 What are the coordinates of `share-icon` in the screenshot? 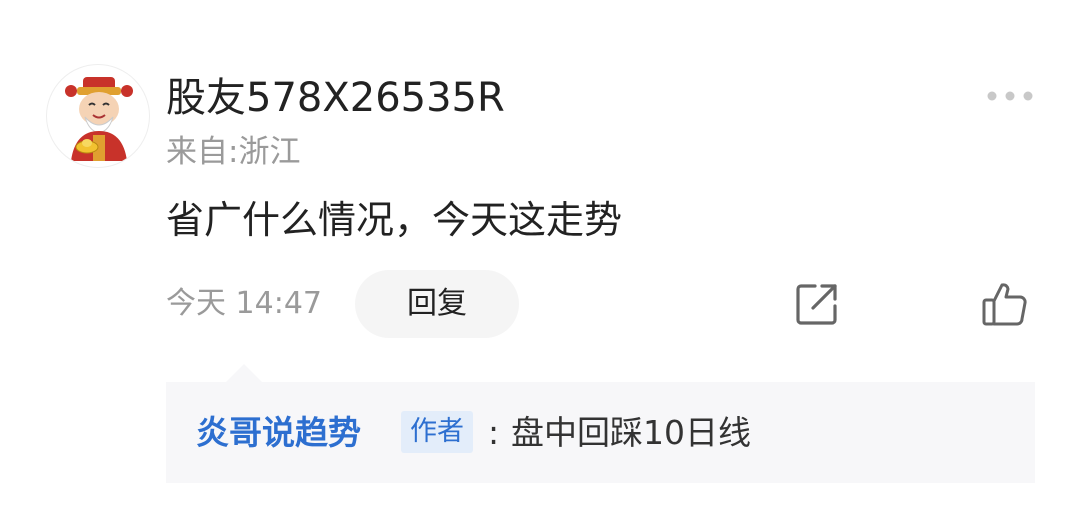 It's located at (817, 304).